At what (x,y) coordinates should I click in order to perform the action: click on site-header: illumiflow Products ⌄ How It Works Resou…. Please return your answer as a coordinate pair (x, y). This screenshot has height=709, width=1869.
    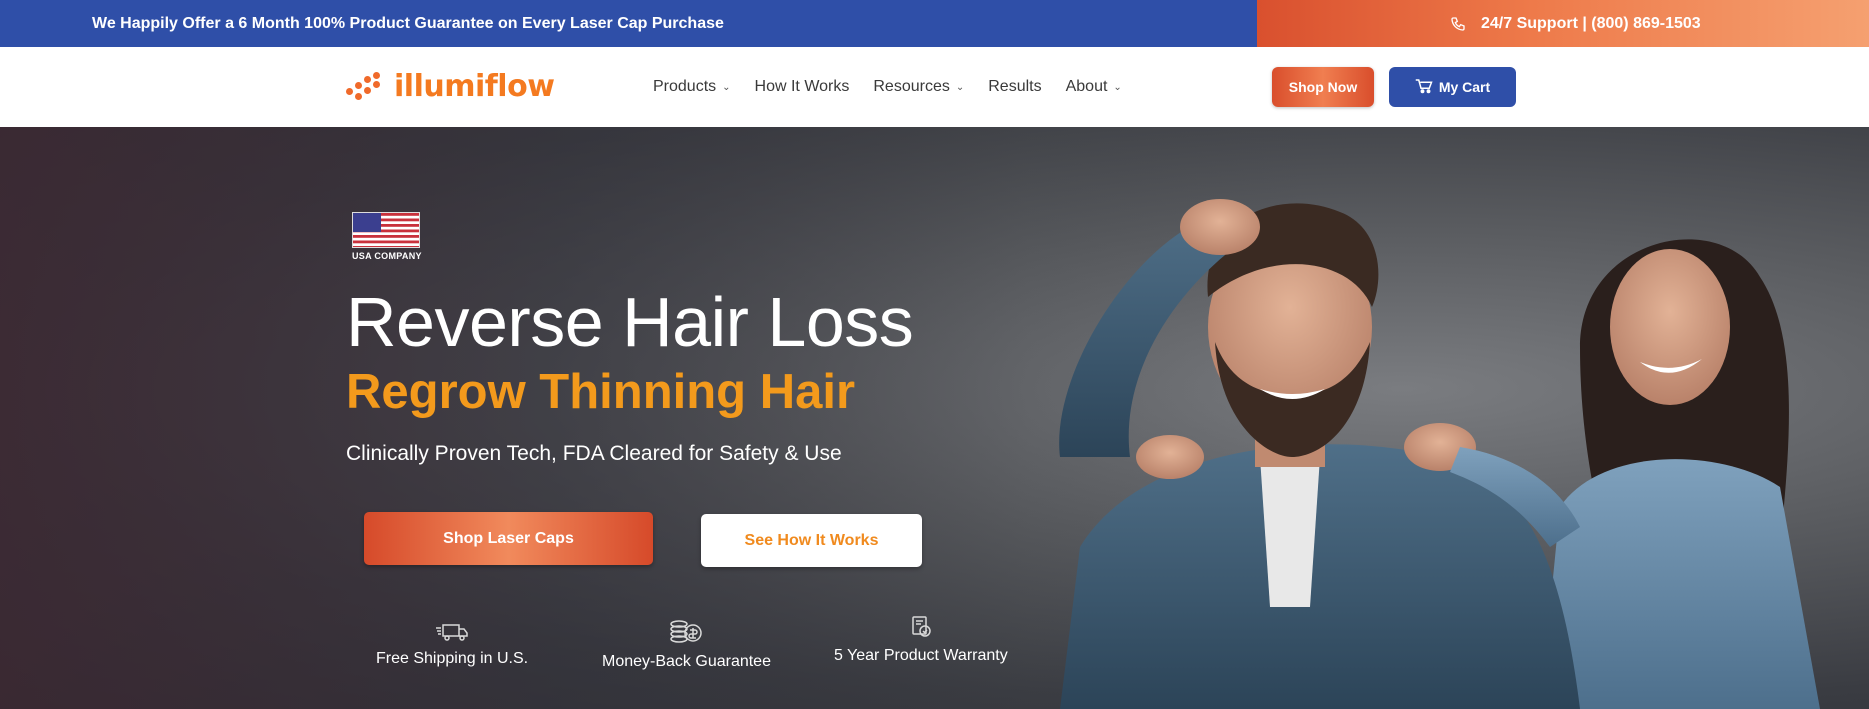
    Looking at the image, I should click on (934, 87).